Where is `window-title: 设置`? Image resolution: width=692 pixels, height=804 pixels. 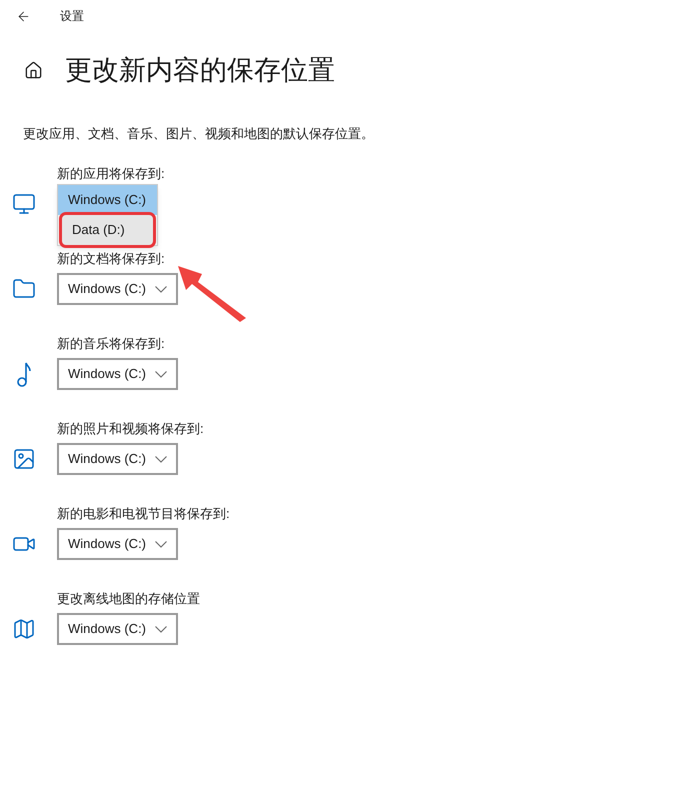 window-title: 设置 is located at coordinates (72, 16).